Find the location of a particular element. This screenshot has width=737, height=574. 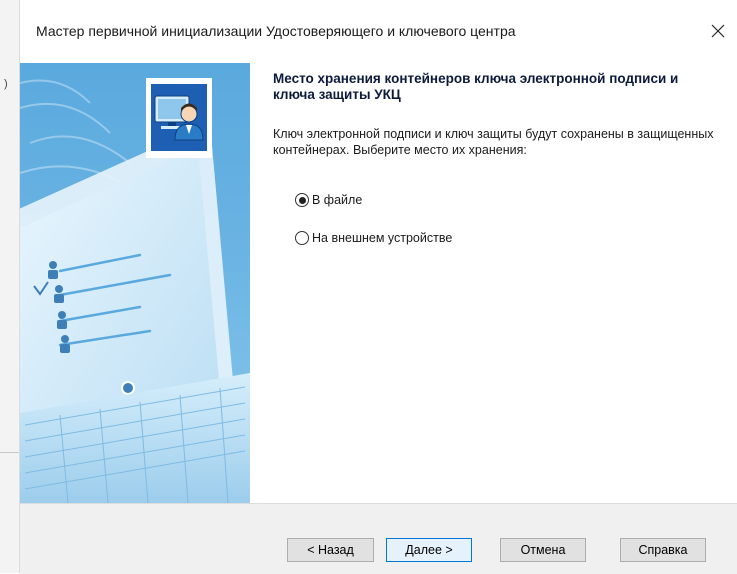

next-button: Далее > is located at coordinates (429, 550).